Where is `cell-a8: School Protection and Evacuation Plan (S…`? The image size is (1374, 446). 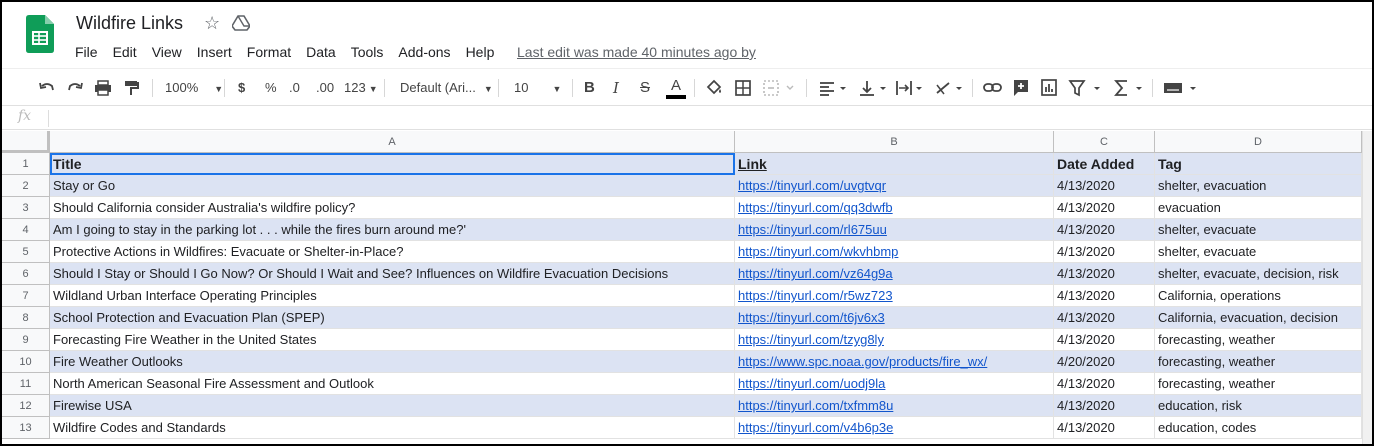
cell-a8: School Protection and Evacuation Plan (S… is located at coordinates (392, 318).